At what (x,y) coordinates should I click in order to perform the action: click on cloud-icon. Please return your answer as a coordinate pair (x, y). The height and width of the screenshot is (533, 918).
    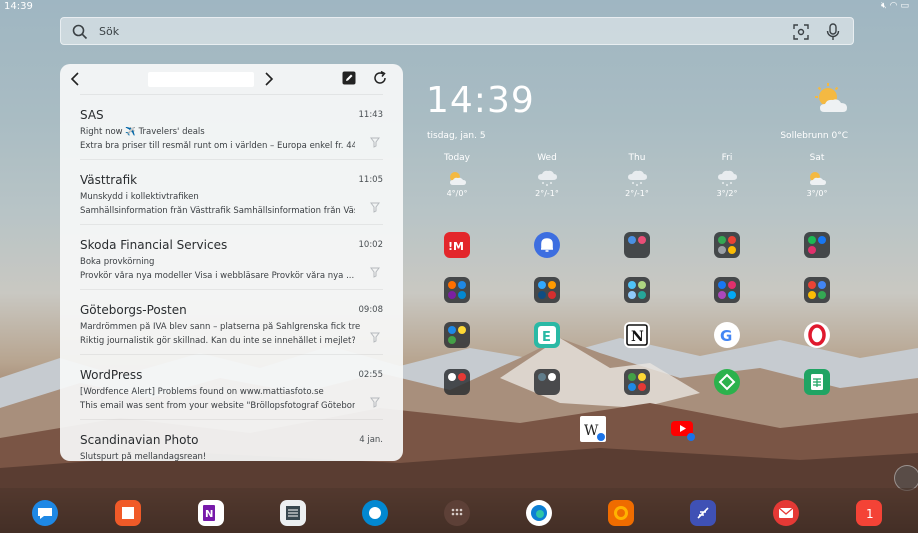
    Looking at the image, I should click on (375, 513).